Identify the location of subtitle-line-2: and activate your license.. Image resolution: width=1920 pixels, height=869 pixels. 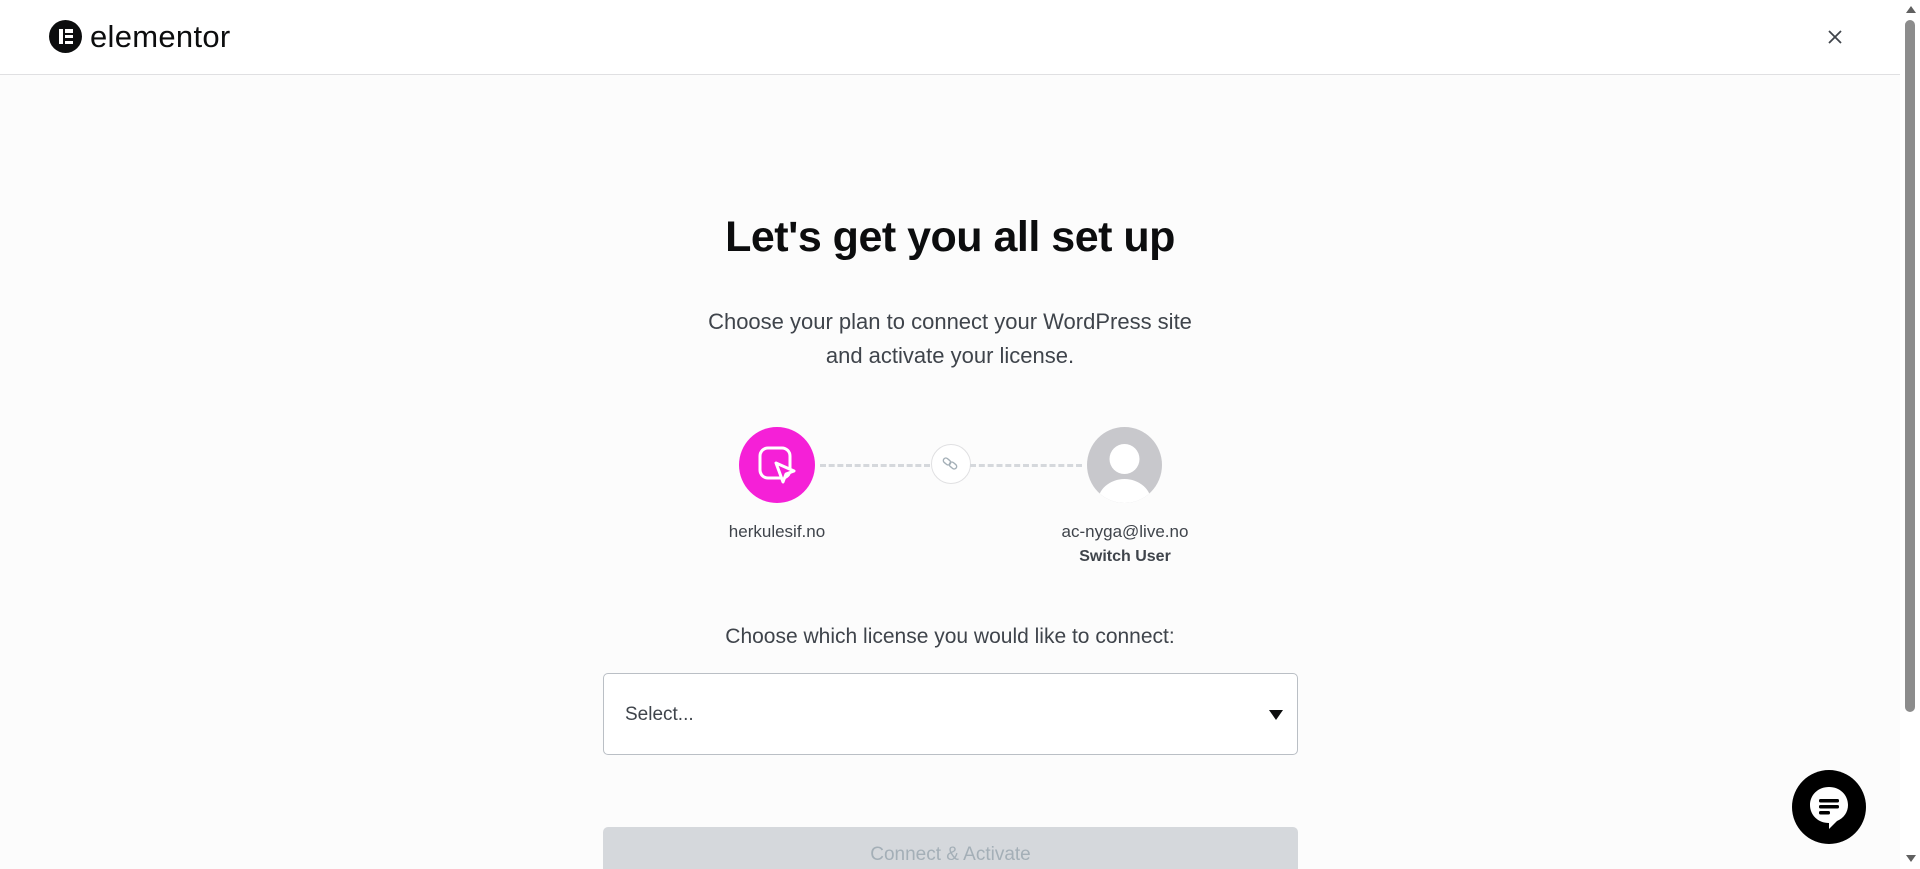
(950, 355).